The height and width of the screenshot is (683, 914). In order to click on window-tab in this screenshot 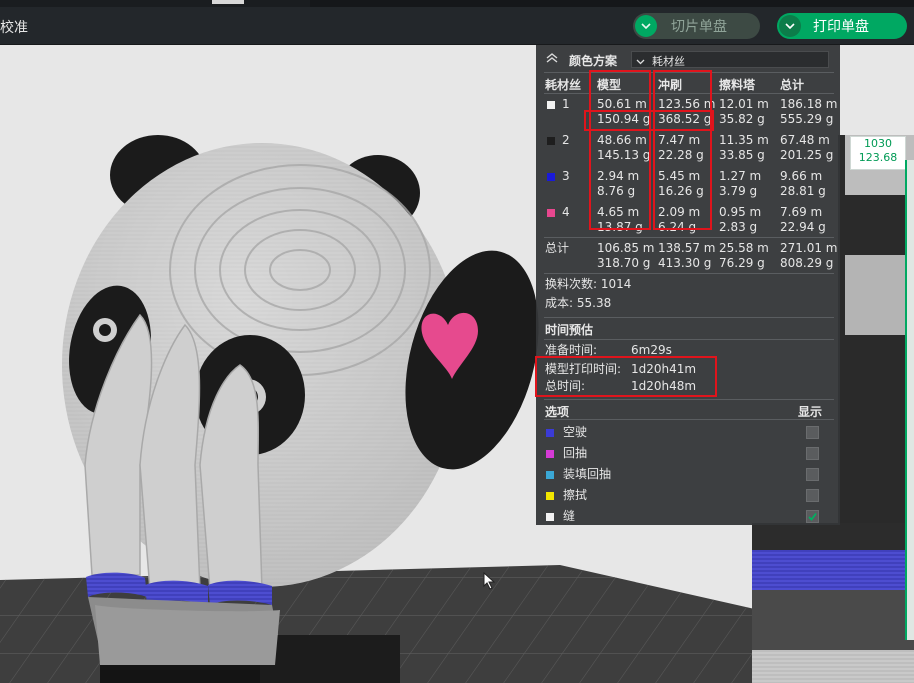, I will do `click(228, 2)`.